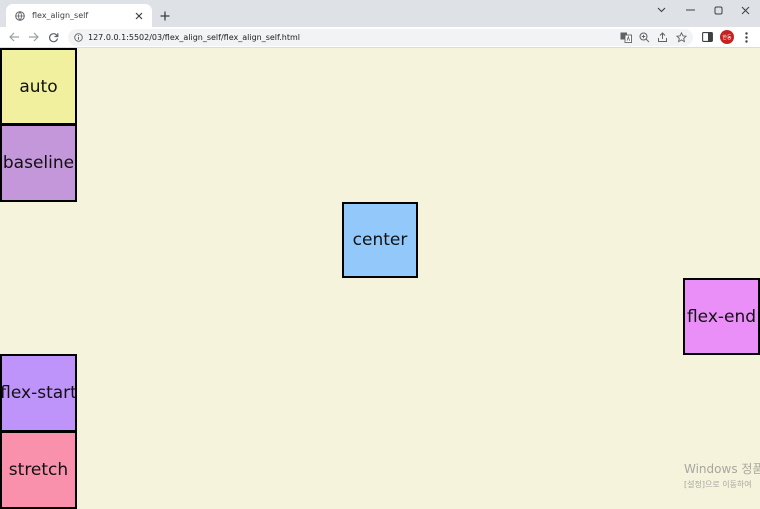 This screenshot has width=760, height=509. I want to click on activation-watermark: Windows 정품 [설정]으로 이동하여, so click(722, 475).